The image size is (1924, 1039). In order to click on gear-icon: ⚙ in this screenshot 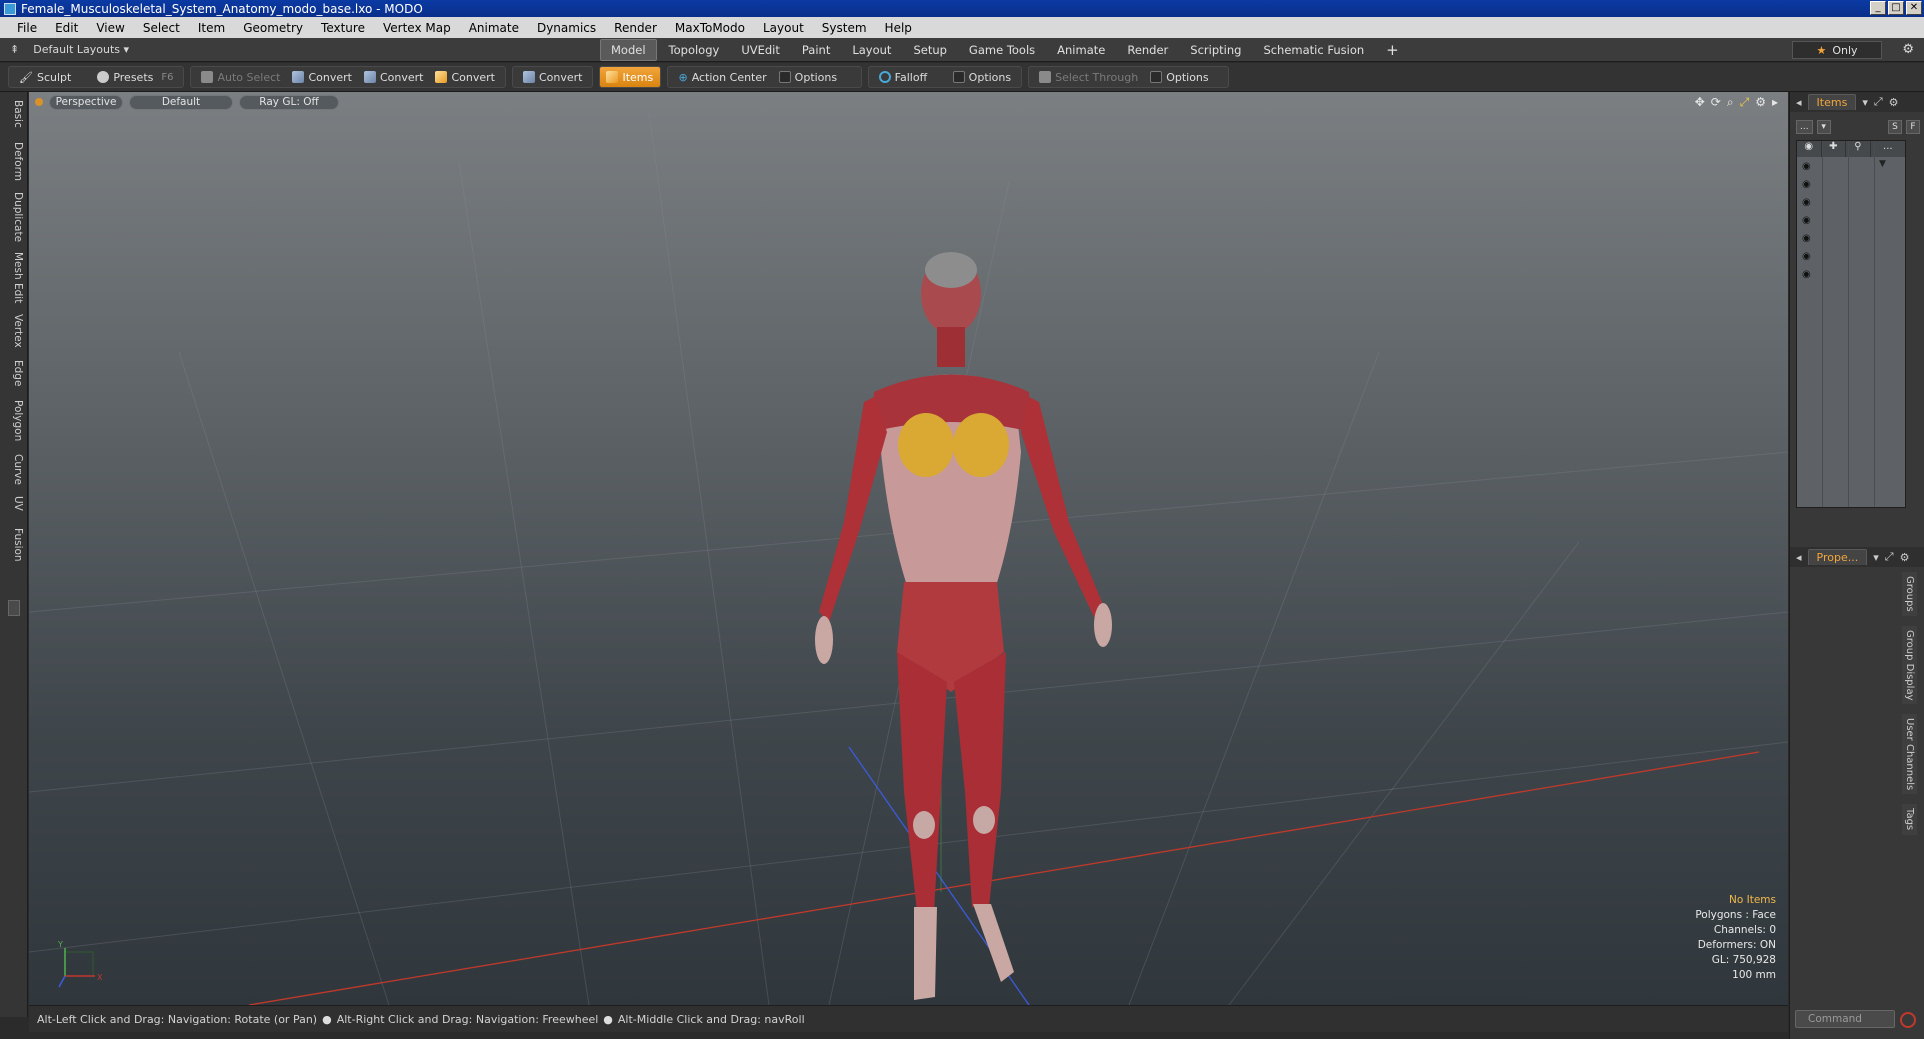, I will do `click(1908, 49)`.